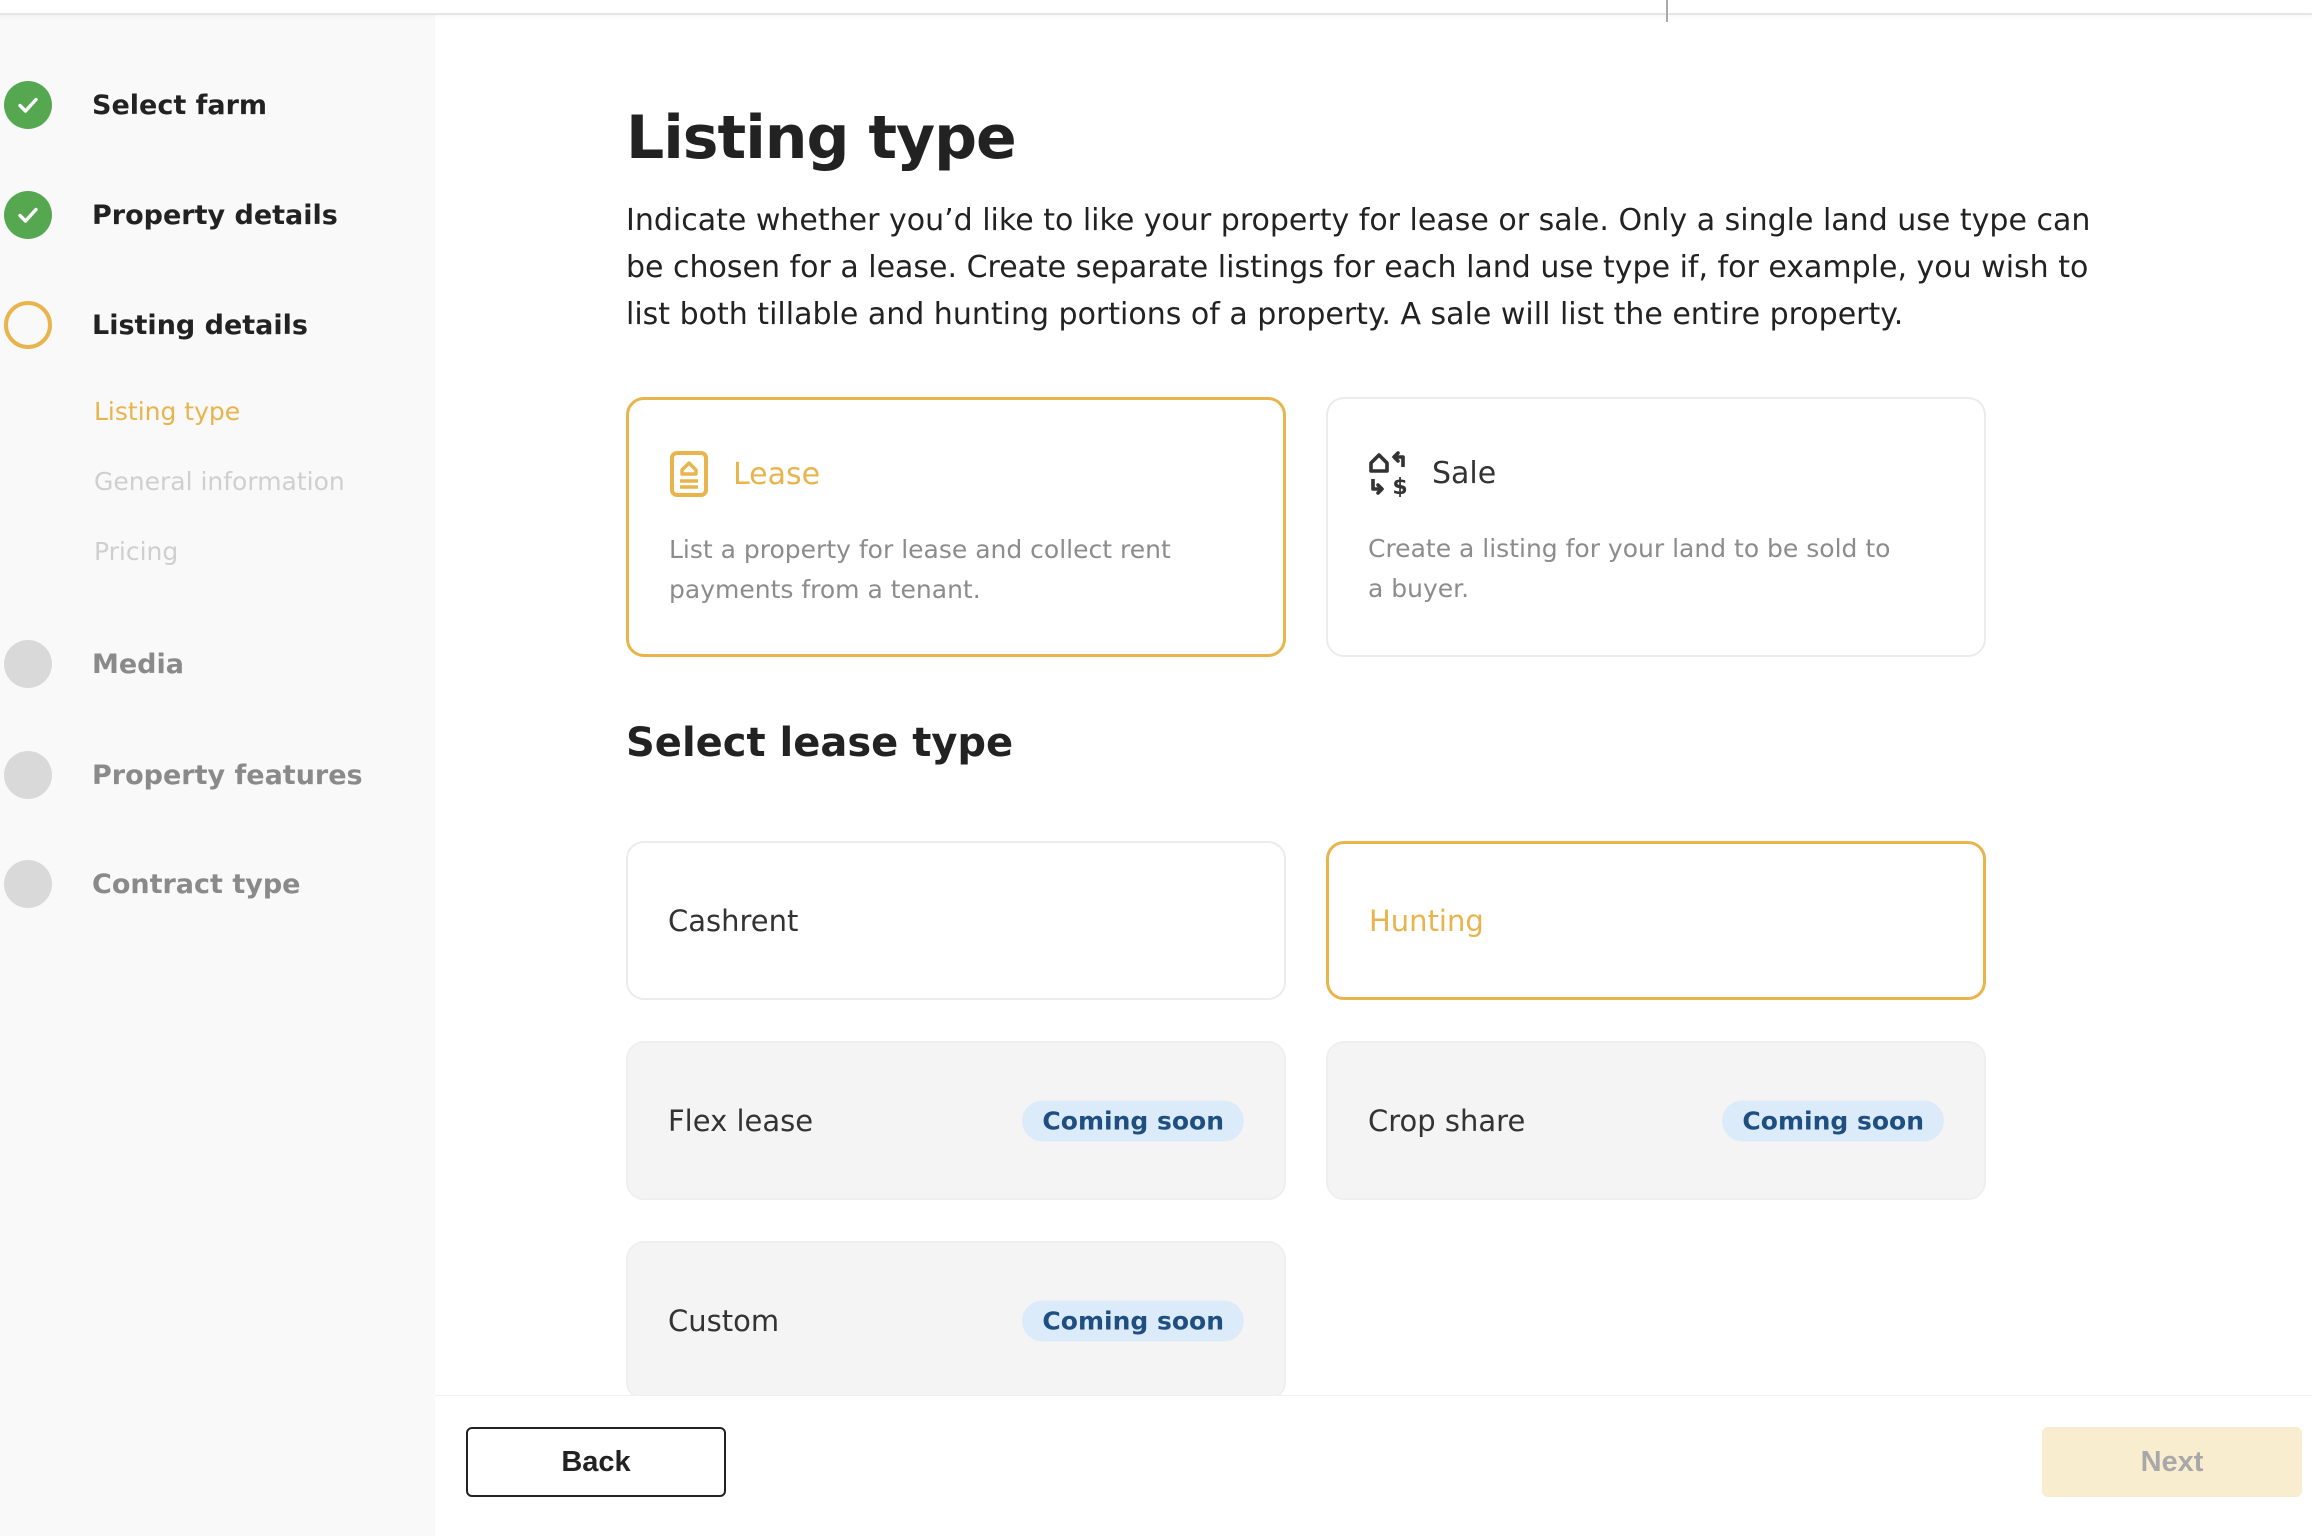  Describe the element at coordinates (1390, 474) in the screenshot. I see `house-dollar-exchange-icon: $` at that location.